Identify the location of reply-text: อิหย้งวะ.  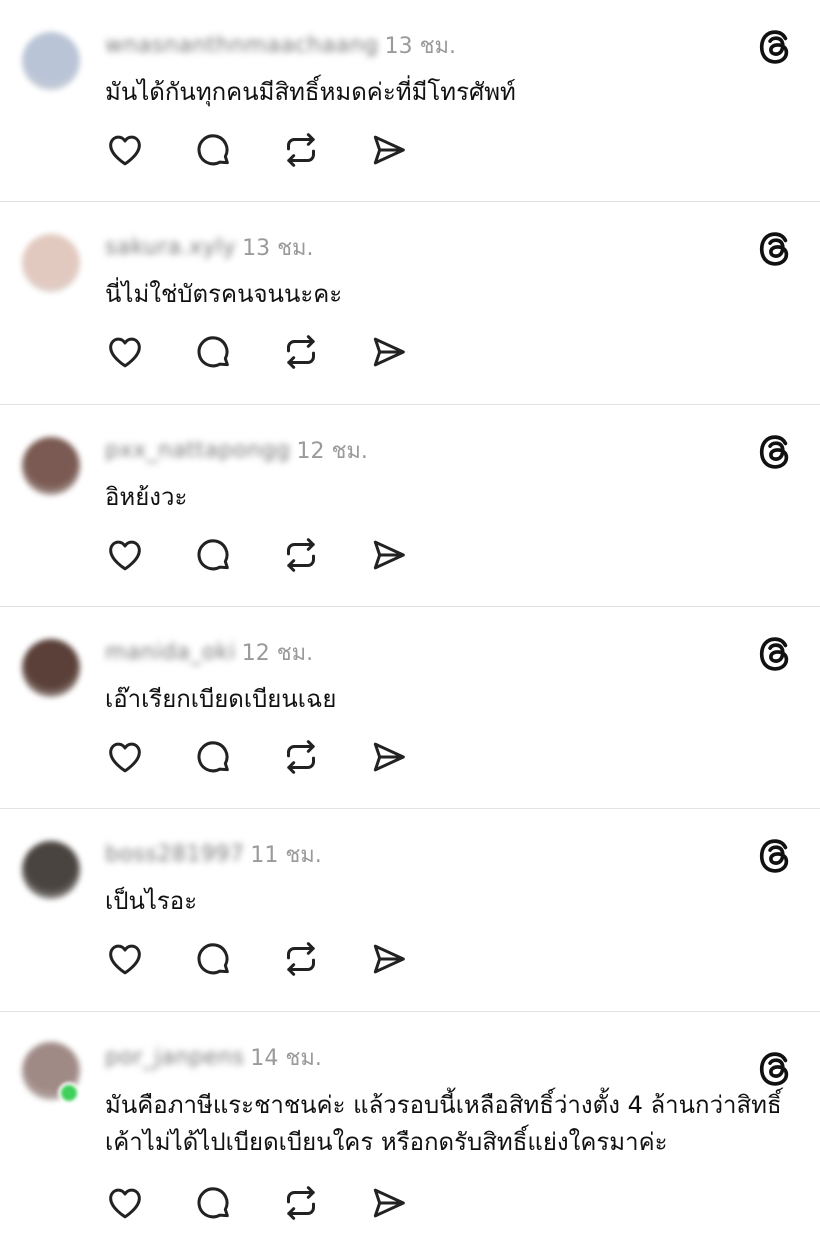
(146, 497).